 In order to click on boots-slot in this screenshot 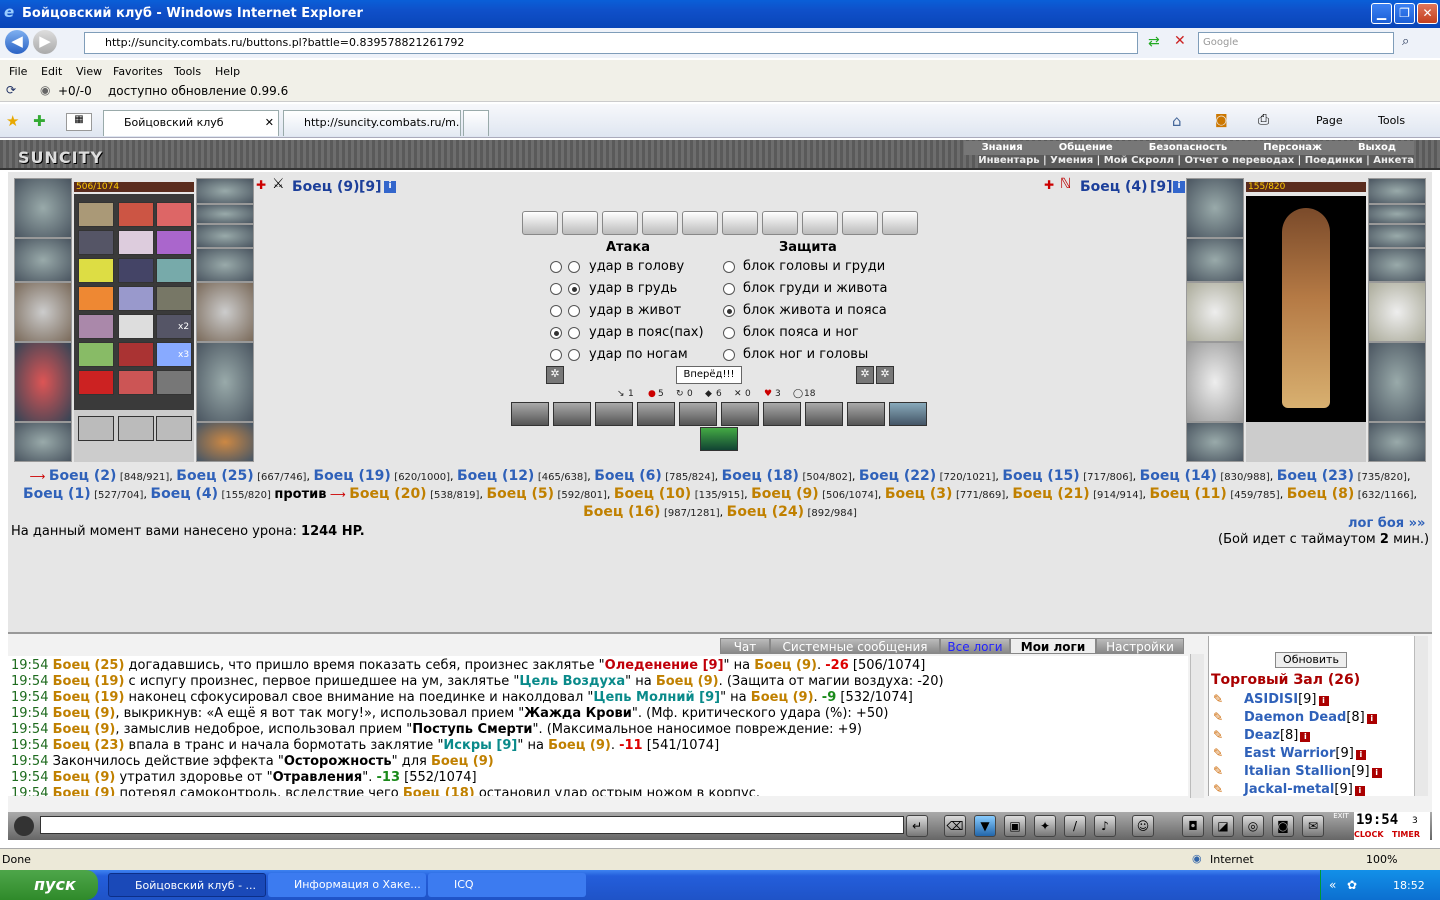, I will do `click(225, 442)`.